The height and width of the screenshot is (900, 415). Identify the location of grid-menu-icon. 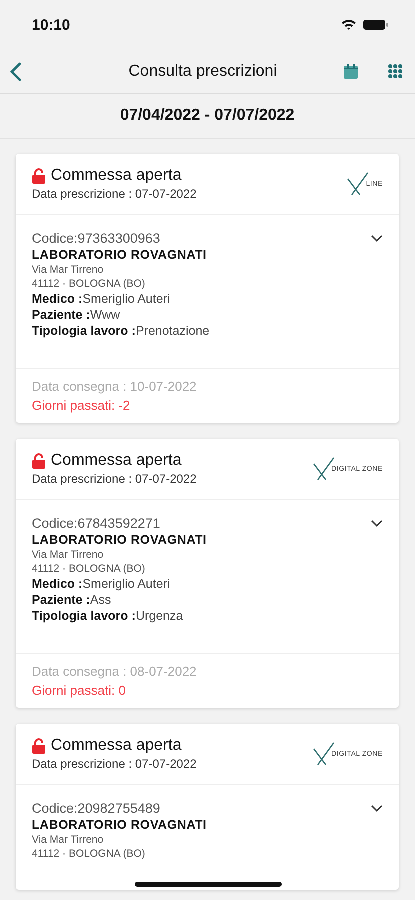
(395, 71).